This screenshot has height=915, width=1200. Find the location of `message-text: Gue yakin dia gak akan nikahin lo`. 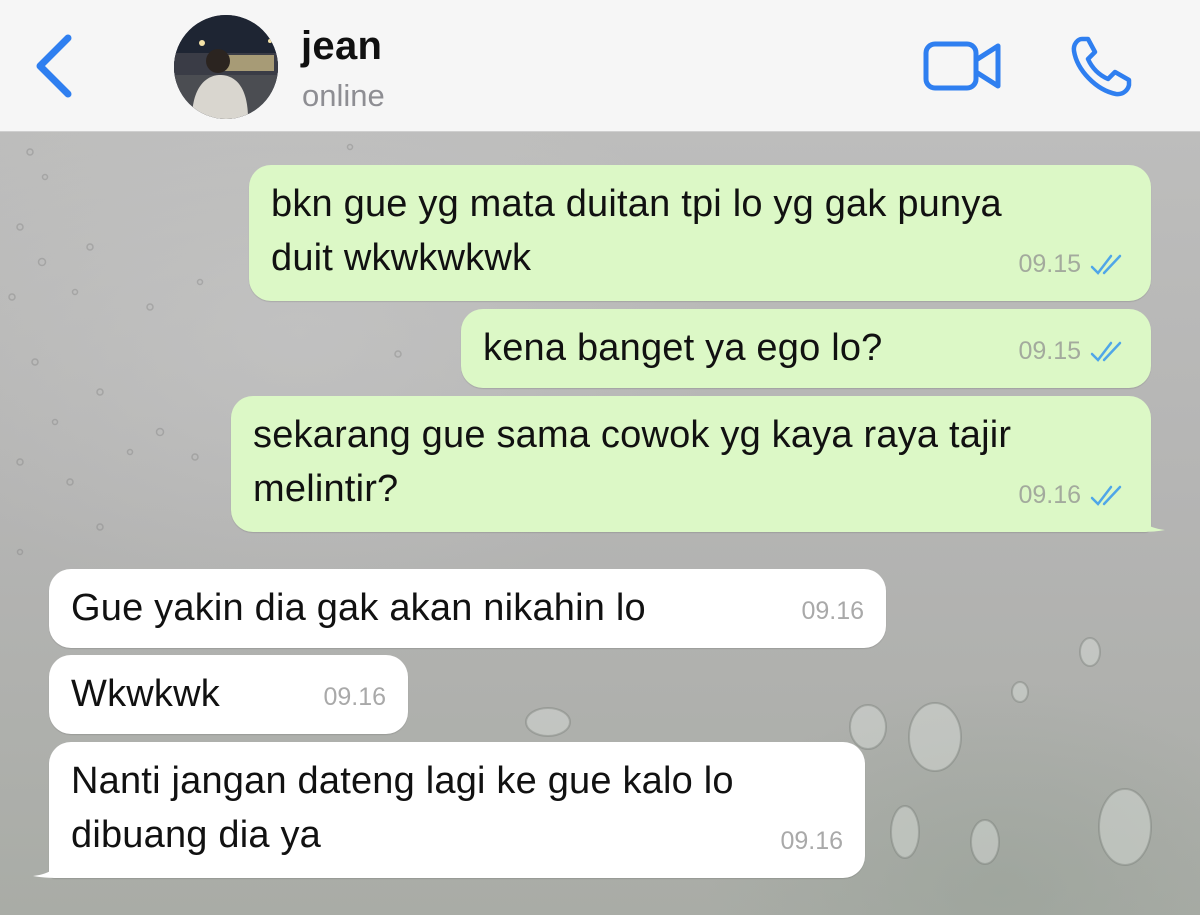

message-text: Gue yakin dia gak akan nikahin lo is located at coordinates (358, 608).